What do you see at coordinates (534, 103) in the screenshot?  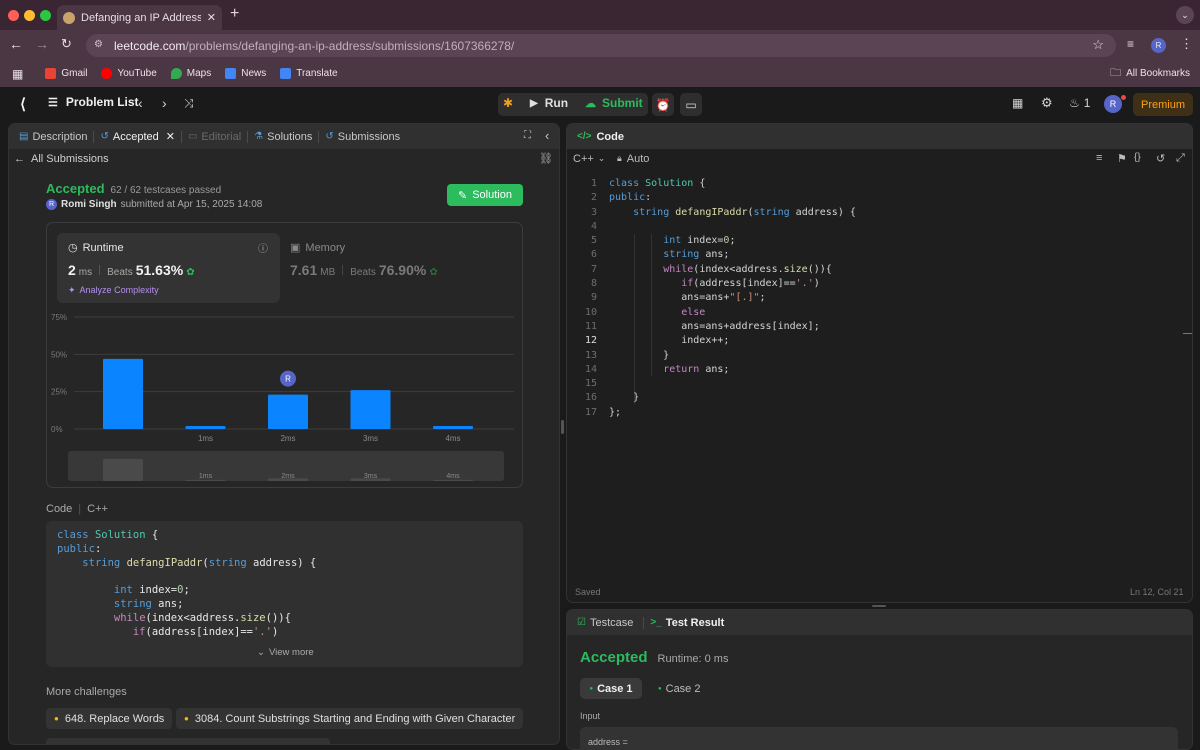 I see `play-icon: ▶` at bounding box center [534, 103].